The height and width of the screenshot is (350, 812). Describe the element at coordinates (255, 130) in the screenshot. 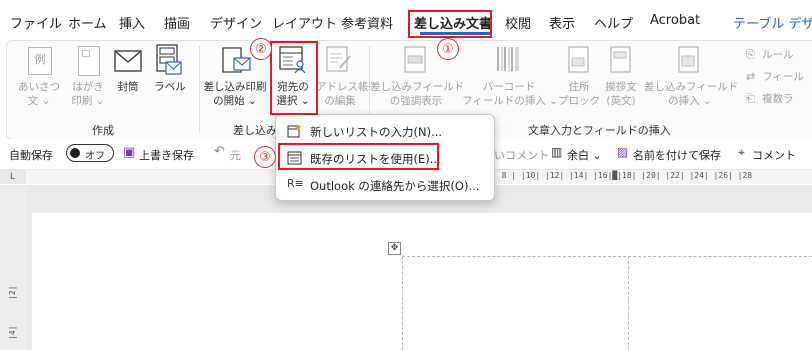

I see `group-label-mail-merge: 差し込み` at that location.